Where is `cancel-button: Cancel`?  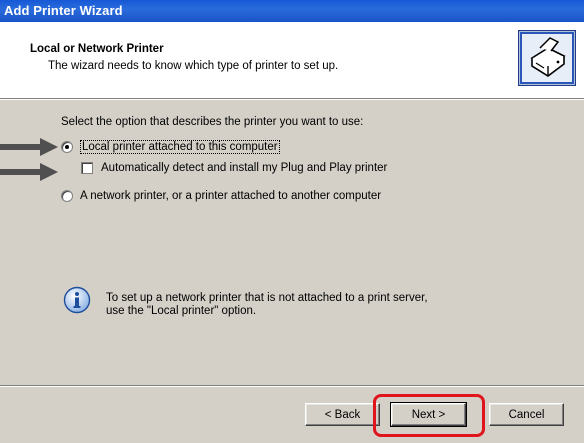 cancel-button: Cancel is located at coordinates (526, 414).